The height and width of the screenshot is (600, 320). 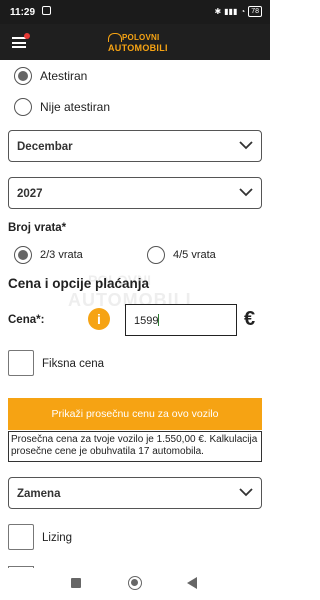 I want to click on radio-label: Nije atestiran, so click(x=75, y=107).